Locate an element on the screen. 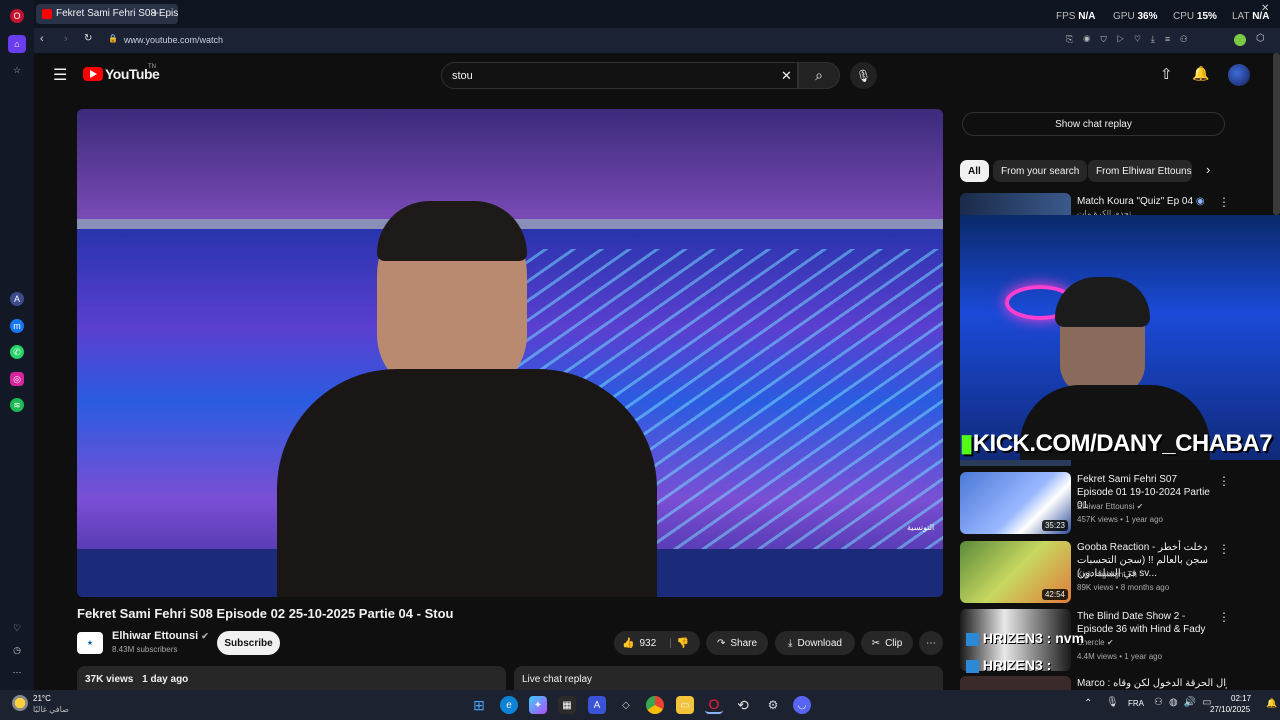  heart-icon: ♡ is located at coordinates (17, 628).